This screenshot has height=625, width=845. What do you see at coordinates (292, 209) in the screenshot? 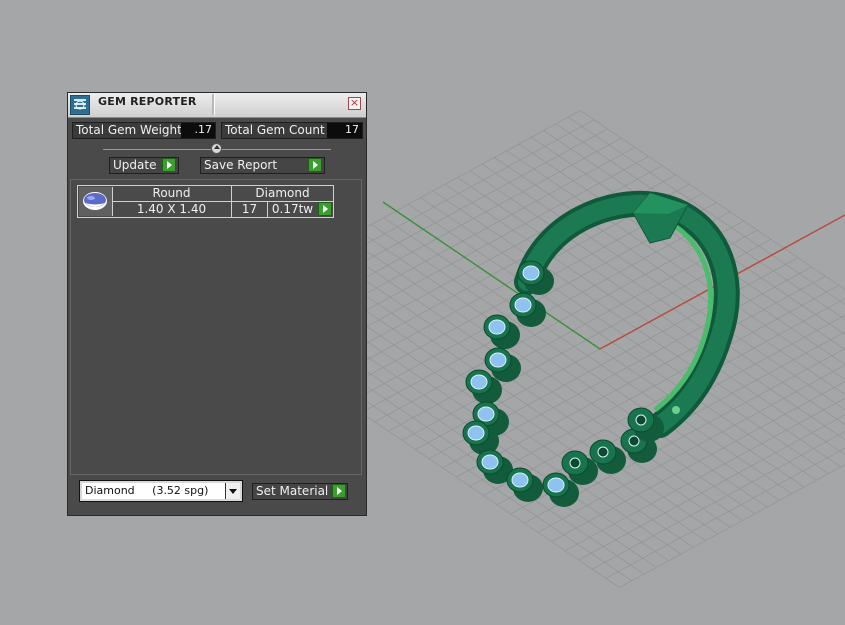
I see `gem-weight: 0.17tw` at bounding box center [292, 209].